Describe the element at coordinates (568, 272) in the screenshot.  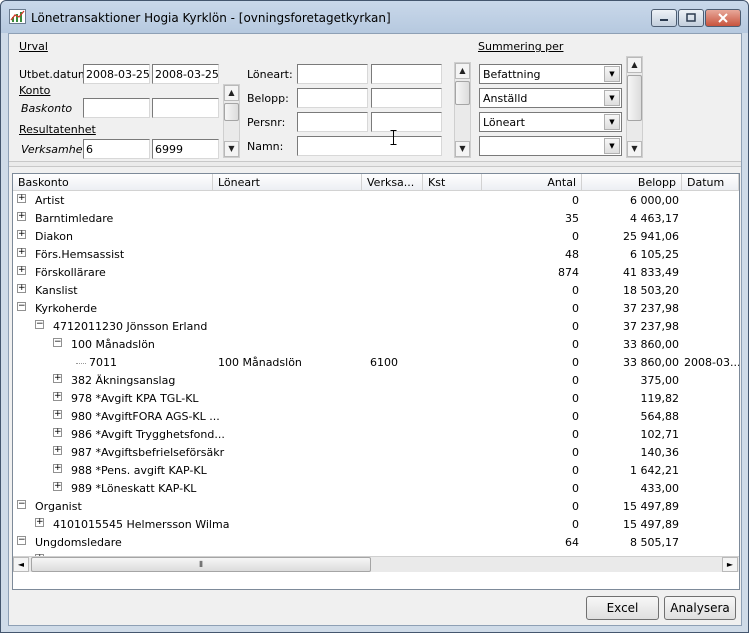
I see `antal-cell: 874` at that location.